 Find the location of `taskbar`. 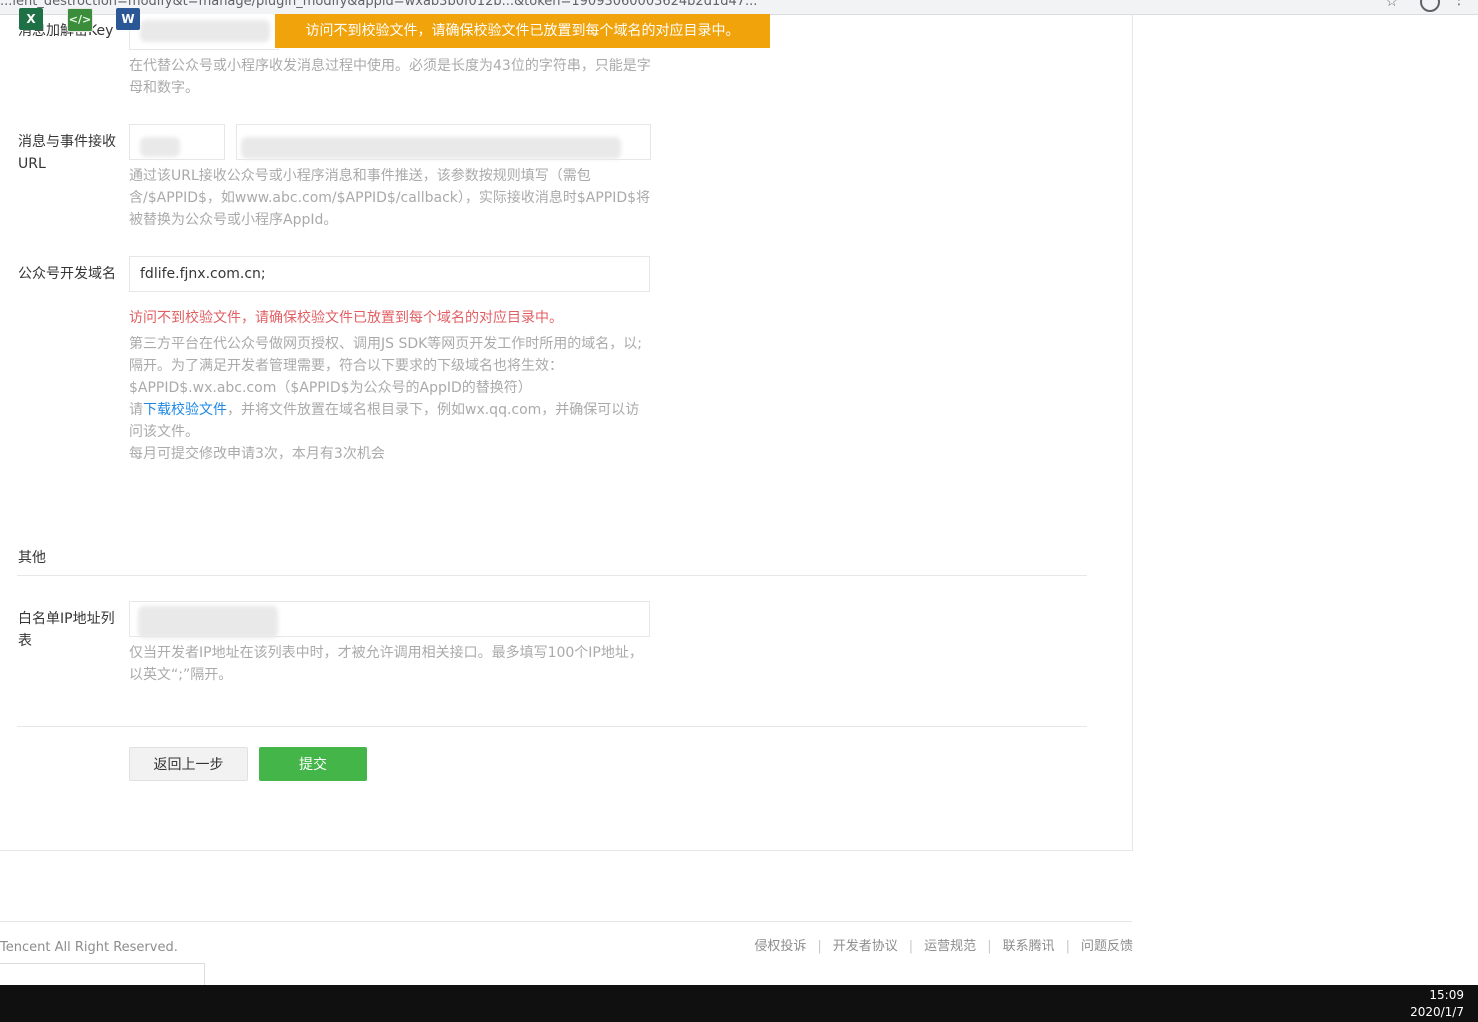

taskbar is located at coordinates (739, 1003).